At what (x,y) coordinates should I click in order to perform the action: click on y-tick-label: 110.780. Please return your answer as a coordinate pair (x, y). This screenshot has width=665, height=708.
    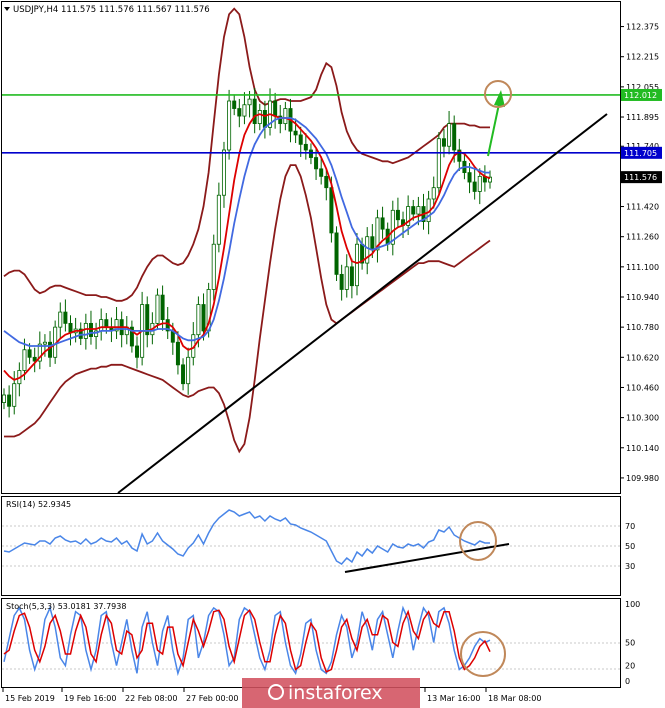
    Looking at the image, I should click on (642, 327).